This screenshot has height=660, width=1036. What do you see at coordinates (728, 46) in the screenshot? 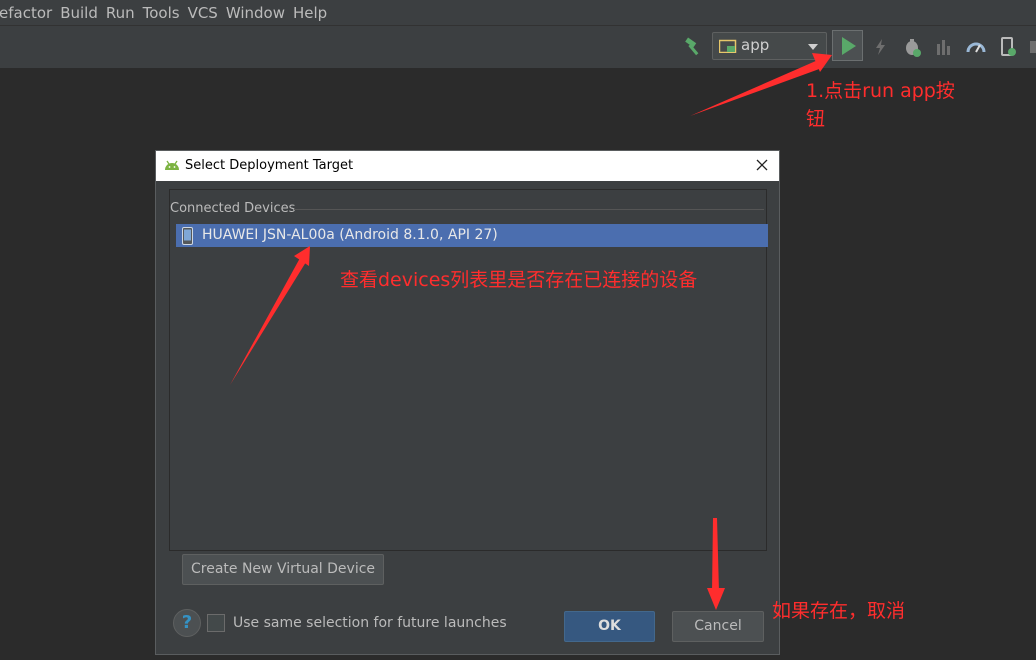
I see `module-icon` at bounding box center [728, 46].